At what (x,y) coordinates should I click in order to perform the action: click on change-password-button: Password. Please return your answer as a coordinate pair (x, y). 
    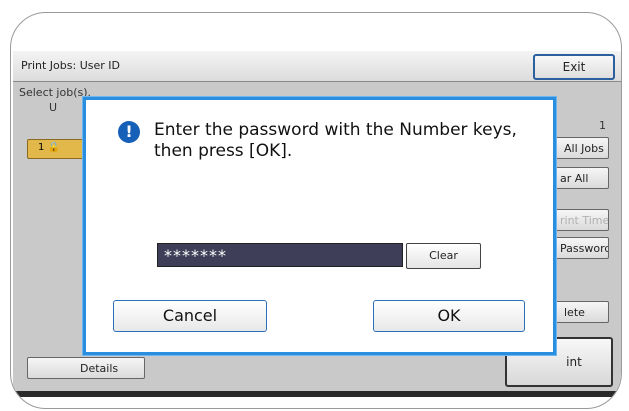
    Looking at the image, I should click on (578, 248).